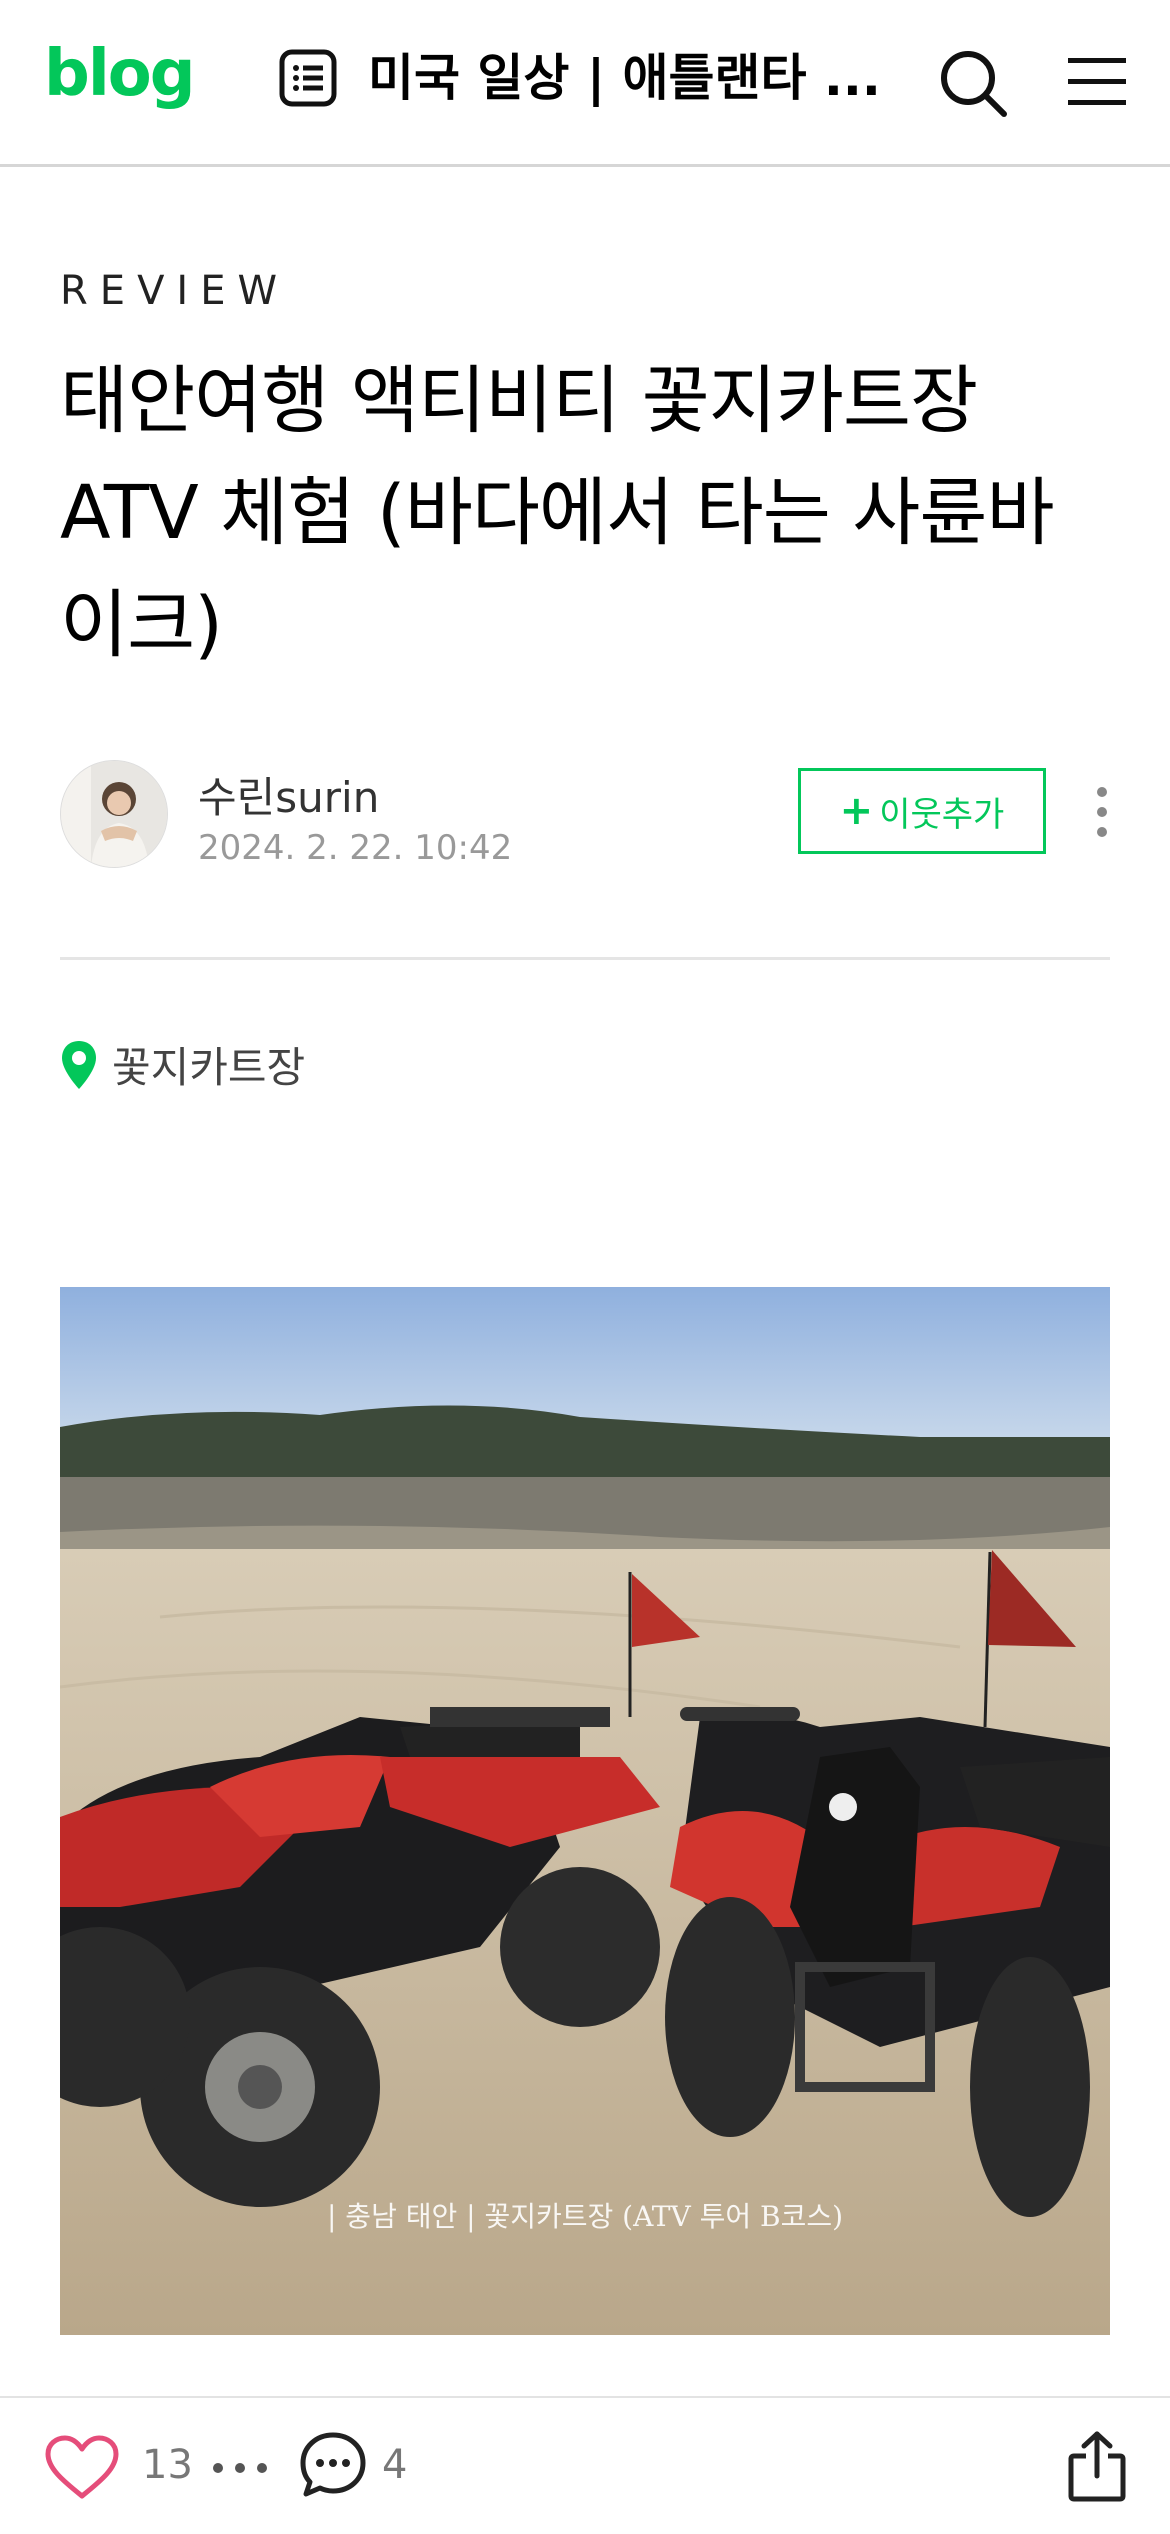 This screenshot has width=1170, height=2534. I want to click on menu-icon, so click(1097, 82).